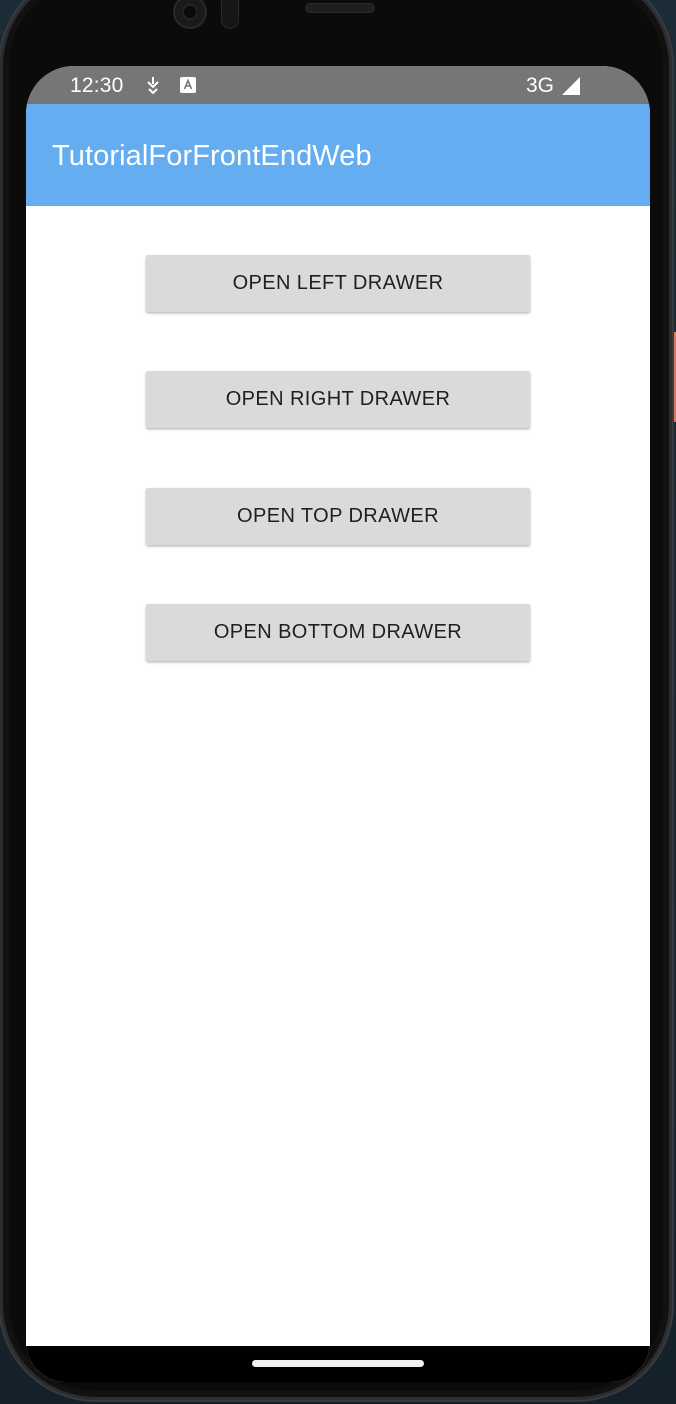 This screenshot has height=1404, width=676. What do you see at coordinates (338, 632) in the screenshot?
I see `open-bottom-drawer-button: OPEN BOTTOM DRAWER` at bounding box center [338, 632].